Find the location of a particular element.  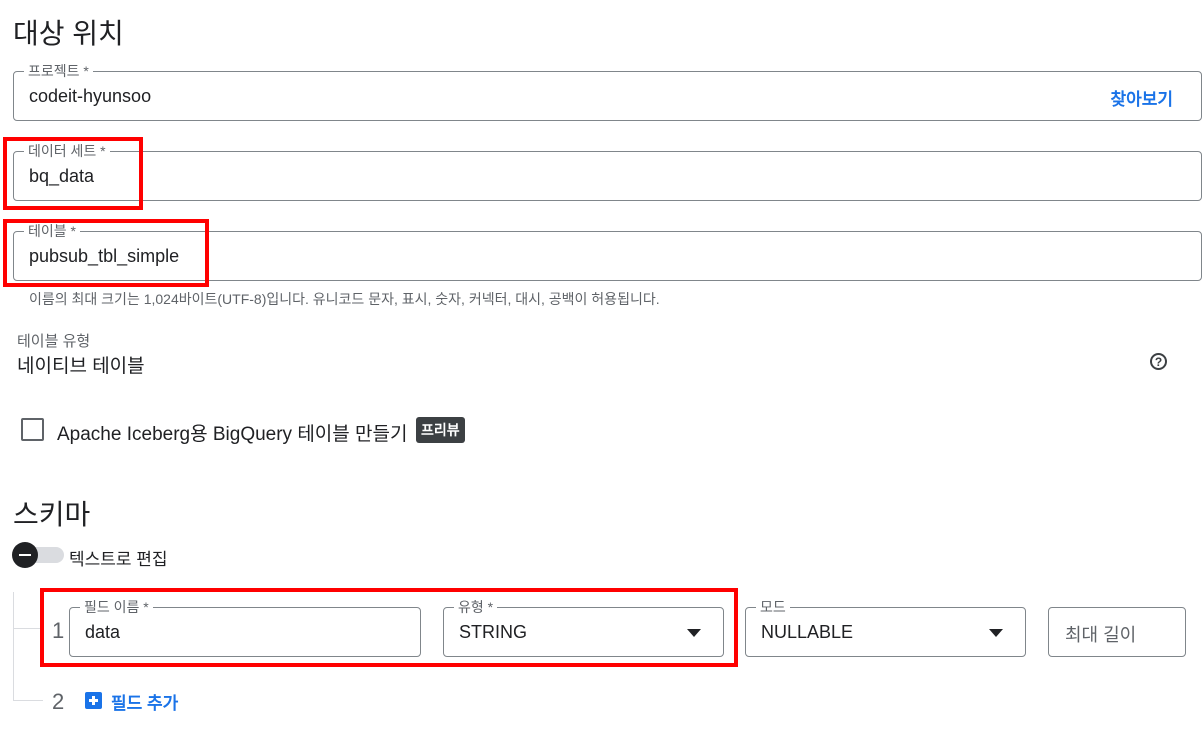

dropdown-arrow-icon is located at coordinates (996, 633).